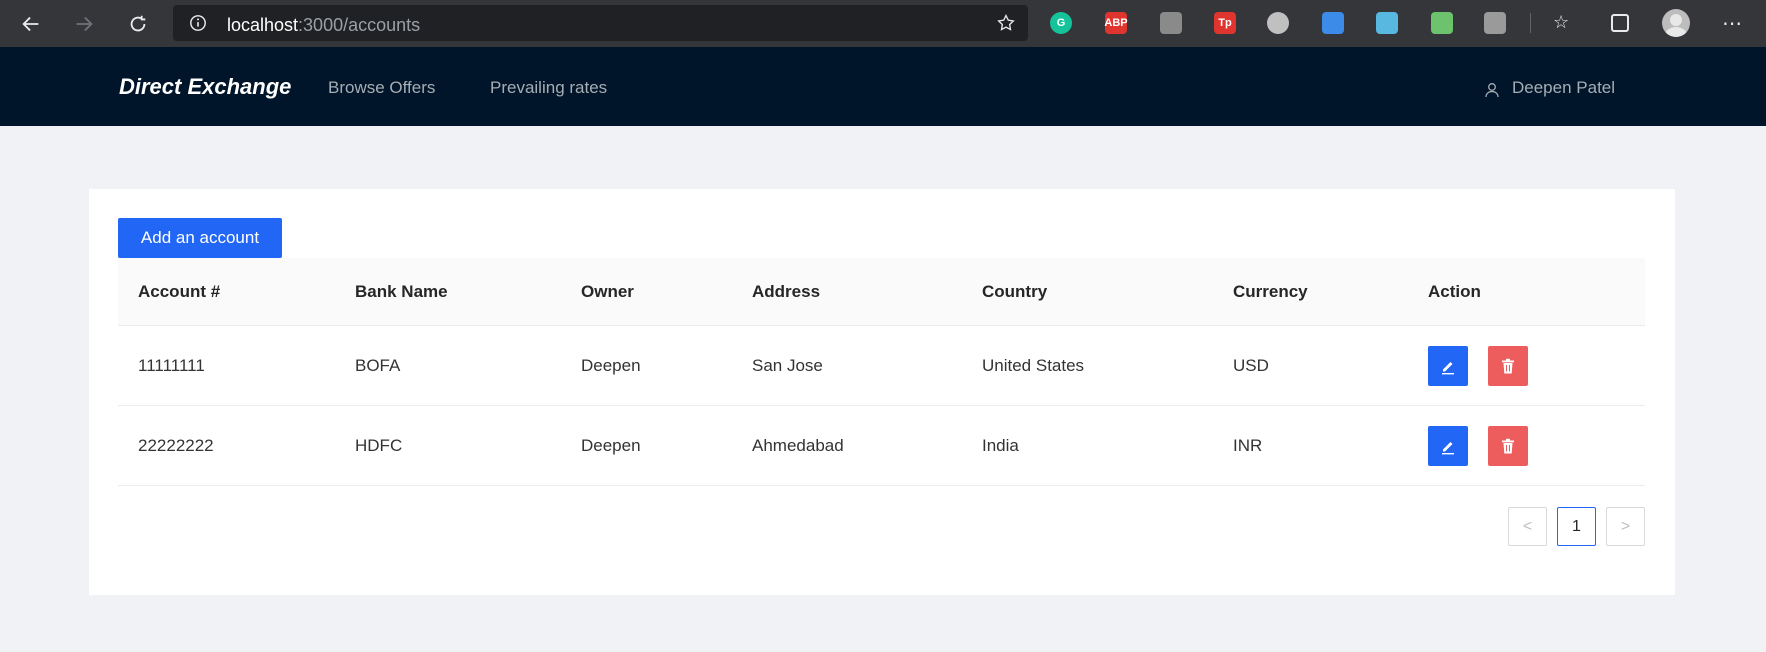 The width and height of the screenshot is (1766, 652). Describe the element at coordinates (1565, 23) in the screenshot. I see `favorites-icon: ☆` at that location.